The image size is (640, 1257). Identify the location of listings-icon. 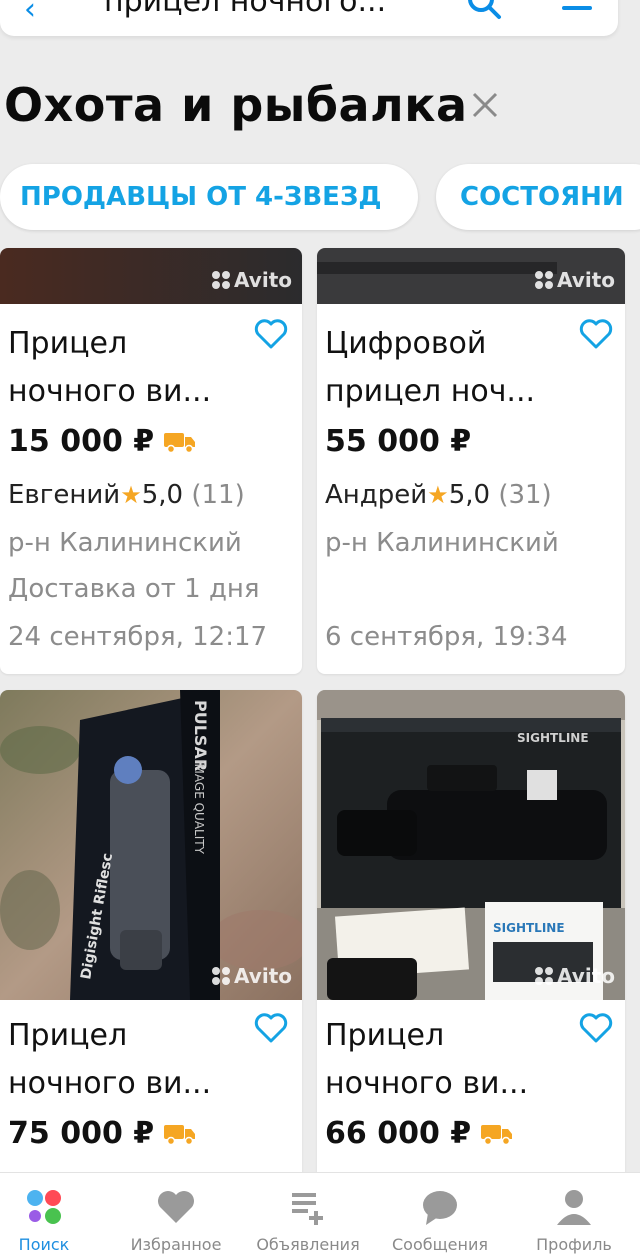
(307, 1209).